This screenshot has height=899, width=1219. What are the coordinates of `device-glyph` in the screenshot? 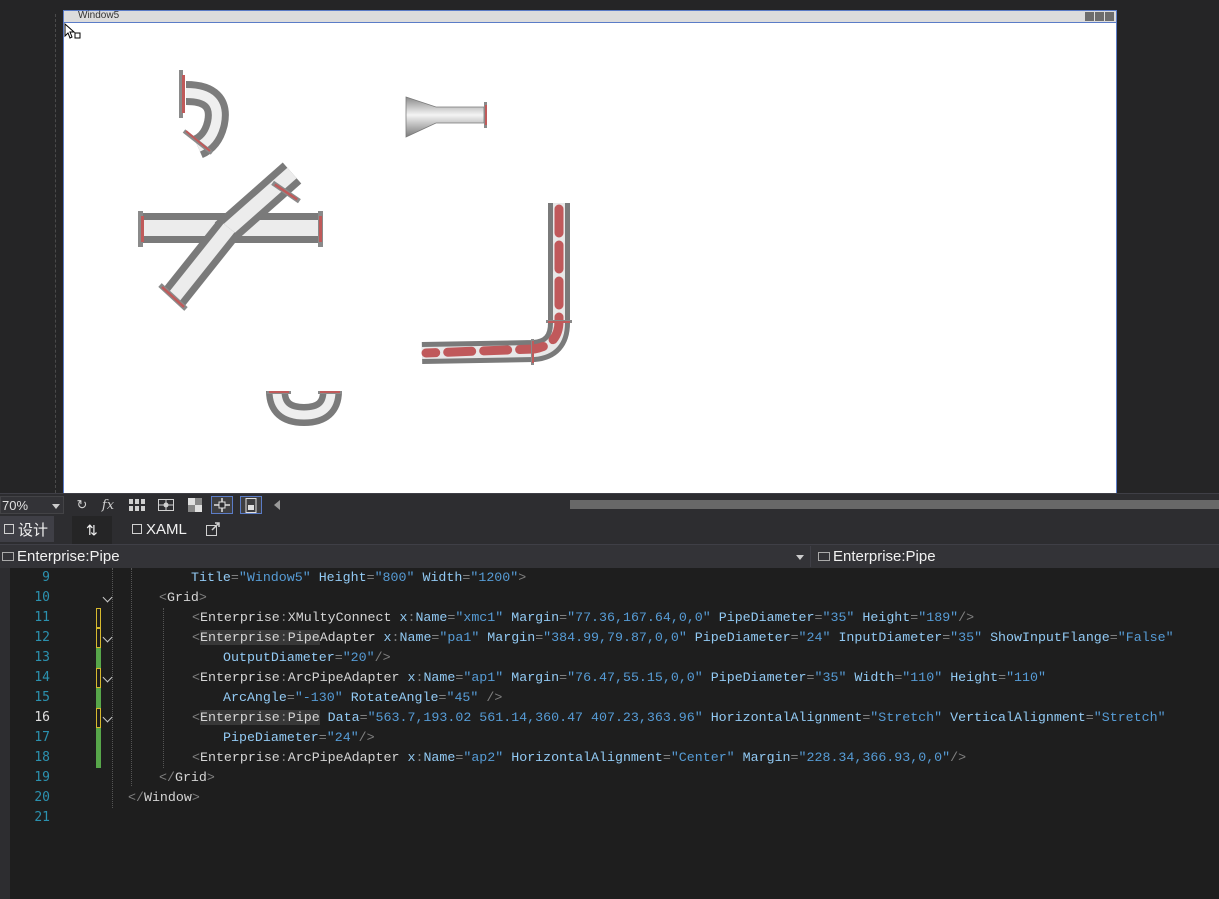 It's located at (251, 505).